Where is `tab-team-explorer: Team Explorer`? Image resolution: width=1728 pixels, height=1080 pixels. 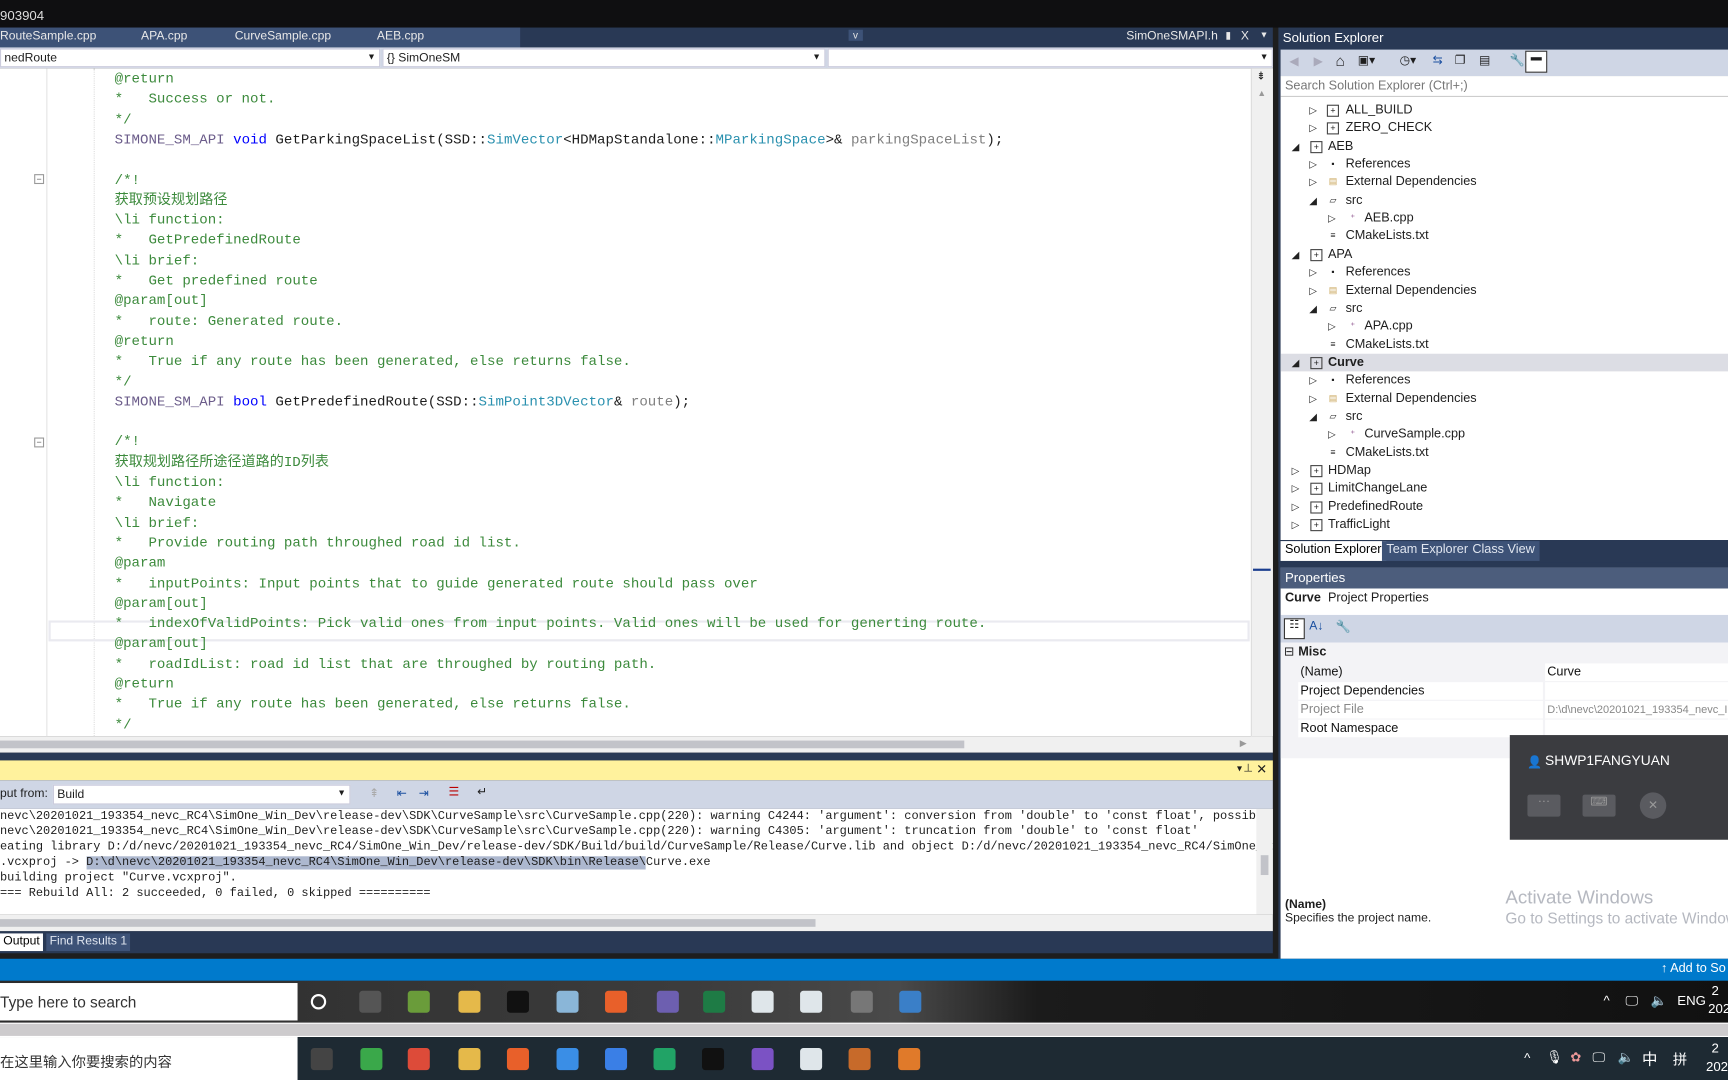
tab-team-explorer: Team Explorer is located at coordinates (1427, 551).